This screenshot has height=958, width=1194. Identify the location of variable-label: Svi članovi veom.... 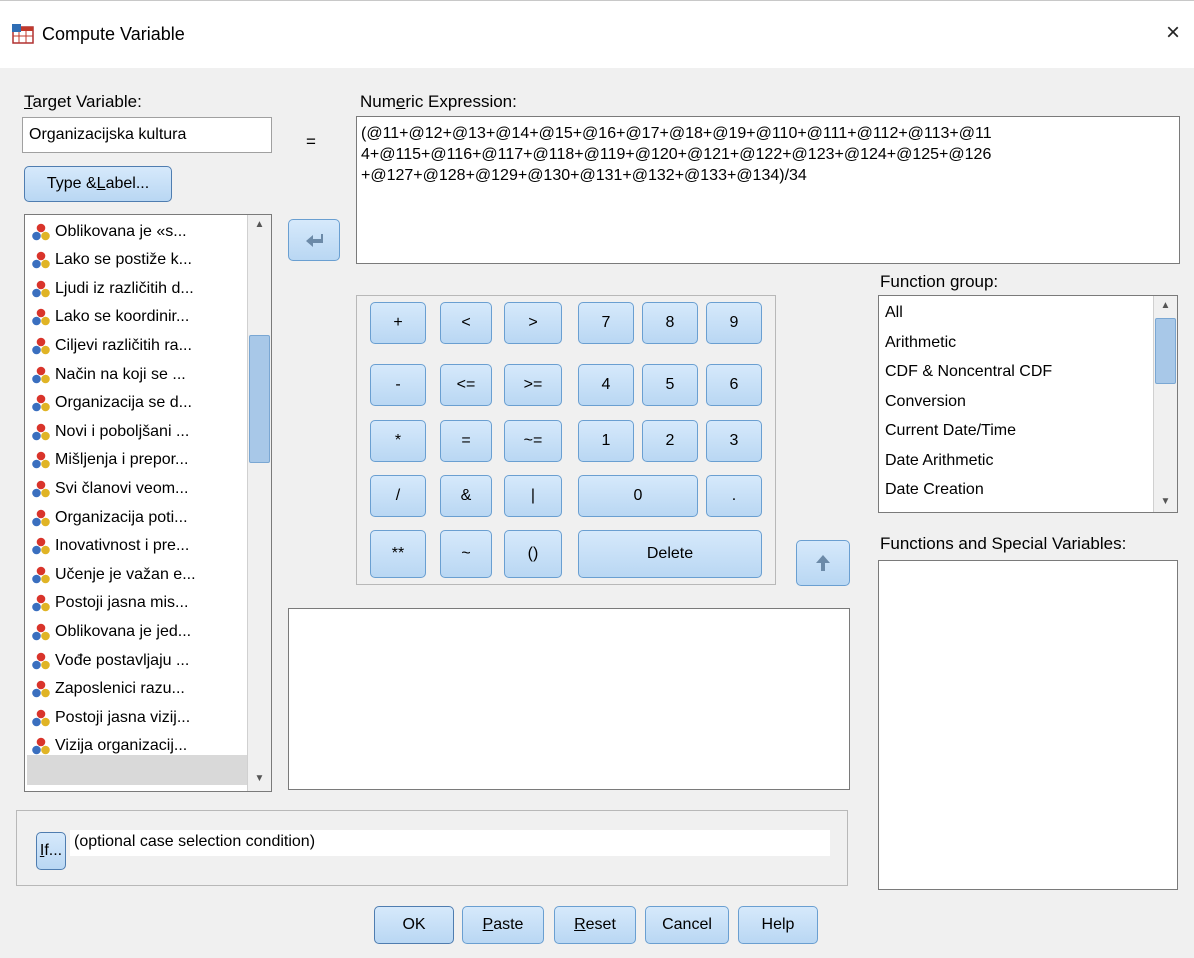
(122, 488).